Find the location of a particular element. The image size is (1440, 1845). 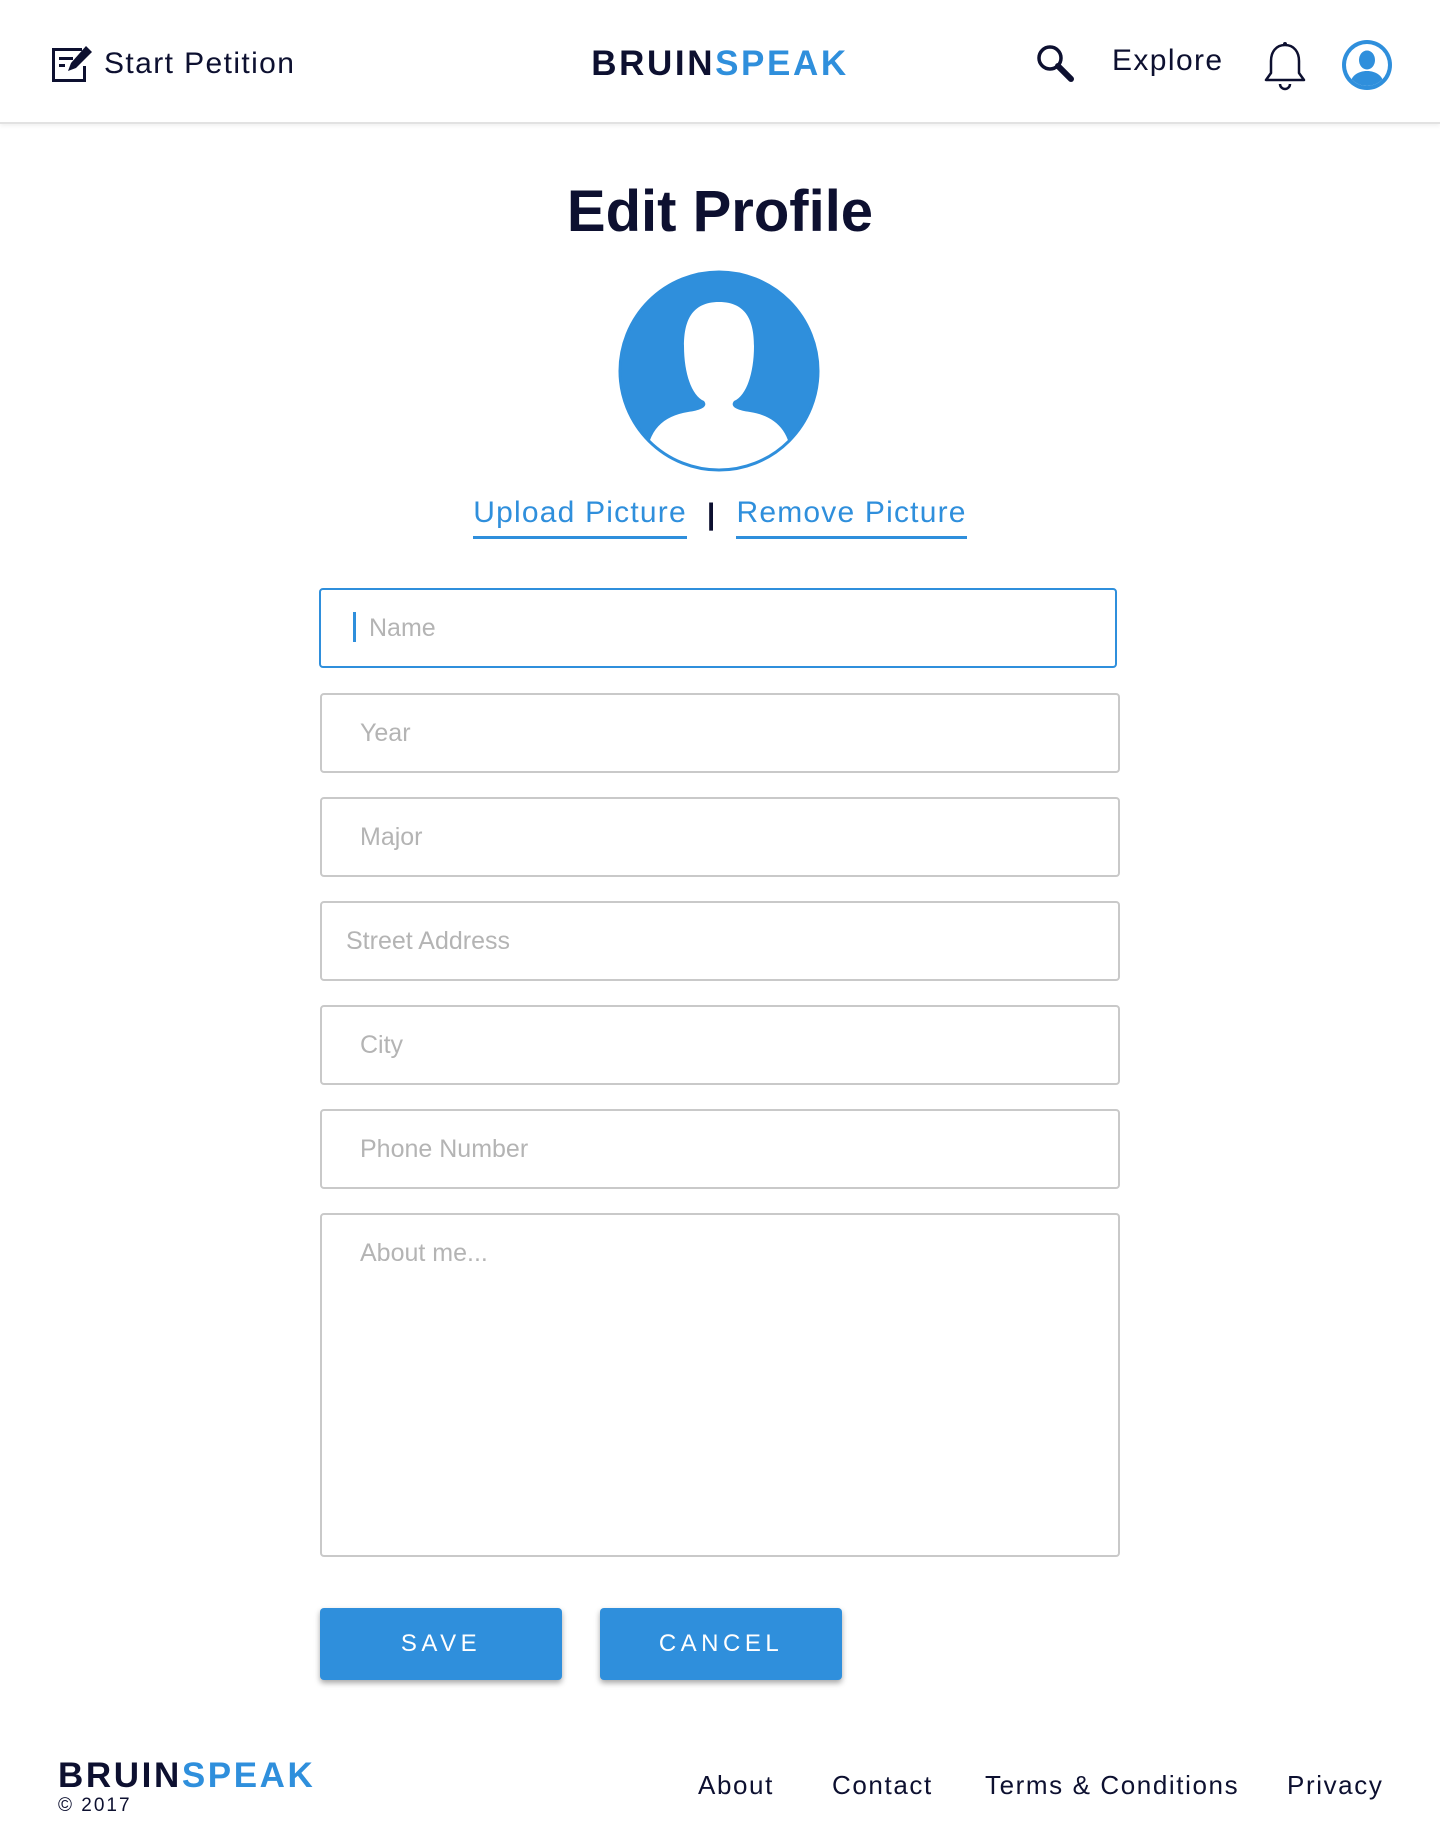

year-input is located at coordinates (720, 733).